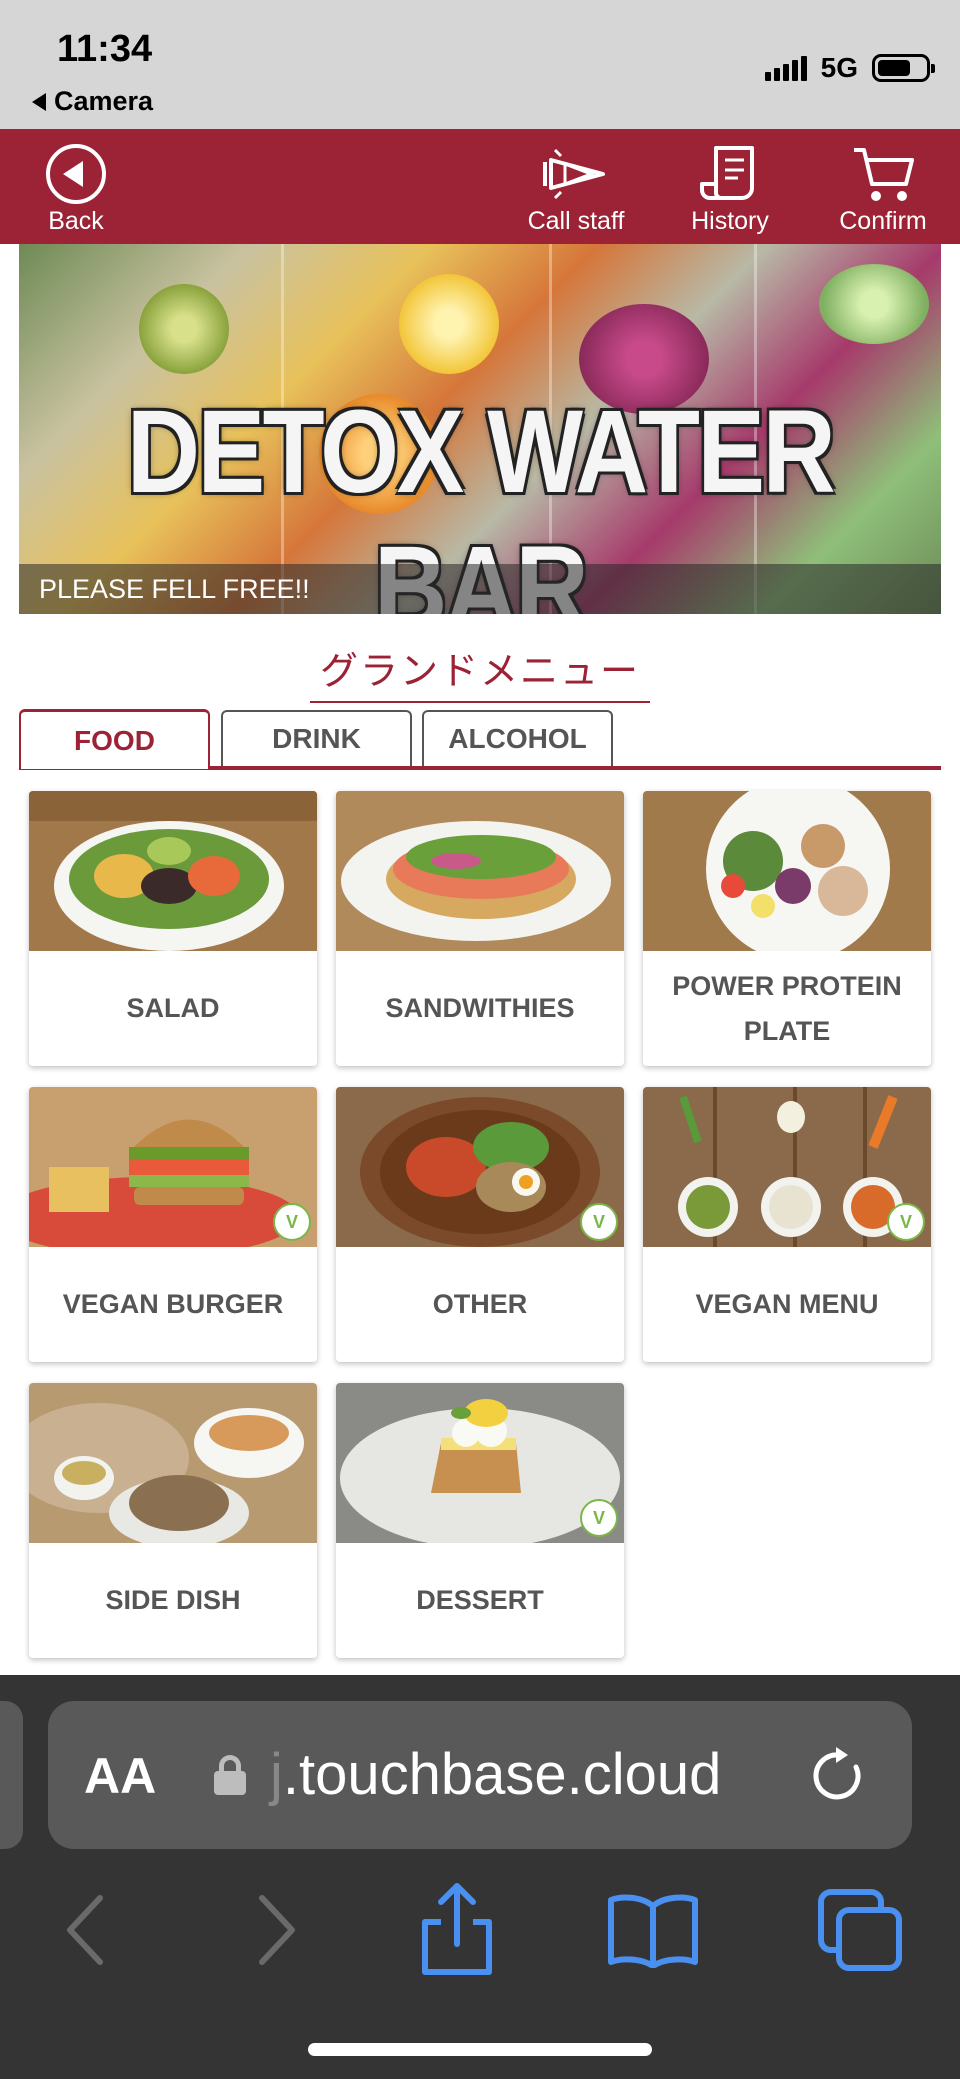 The height and width of the screenshot is (2079, 960). I want to click on menu-item-dessert: V DESSERT, so click(480, 1520).